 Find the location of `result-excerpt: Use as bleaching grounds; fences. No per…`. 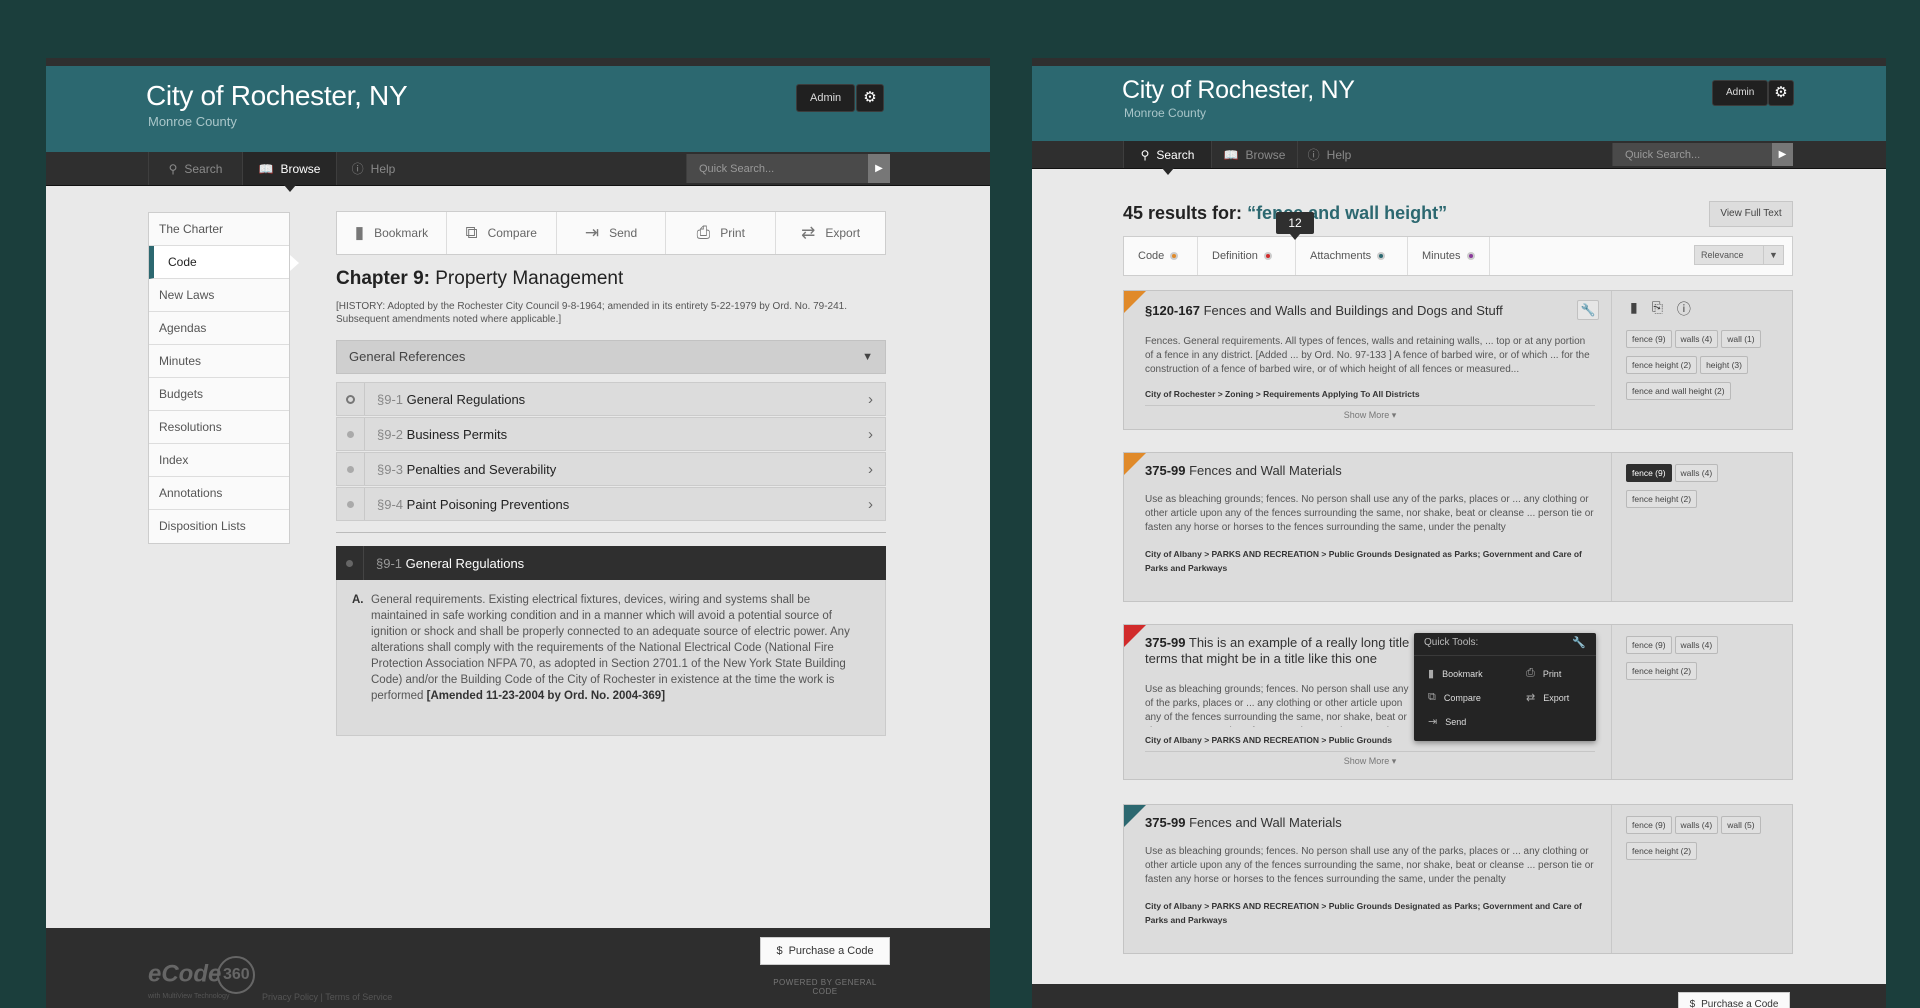

result-excerpt: Use as bleaching grounds; fences. No per… is located at coordinates (1370, 514).